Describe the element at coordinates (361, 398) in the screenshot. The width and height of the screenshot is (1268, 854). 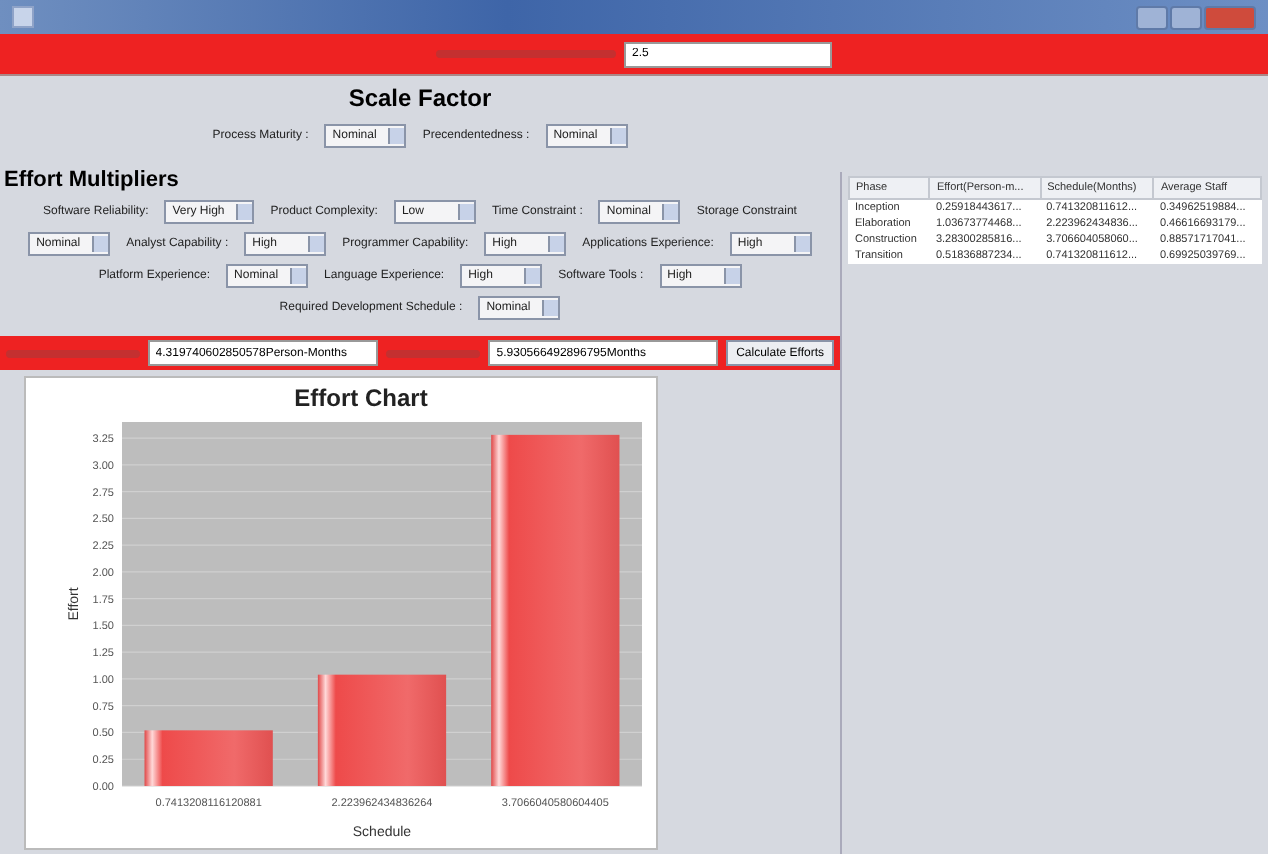
I see `chart-title: Effort Chart` at that location.